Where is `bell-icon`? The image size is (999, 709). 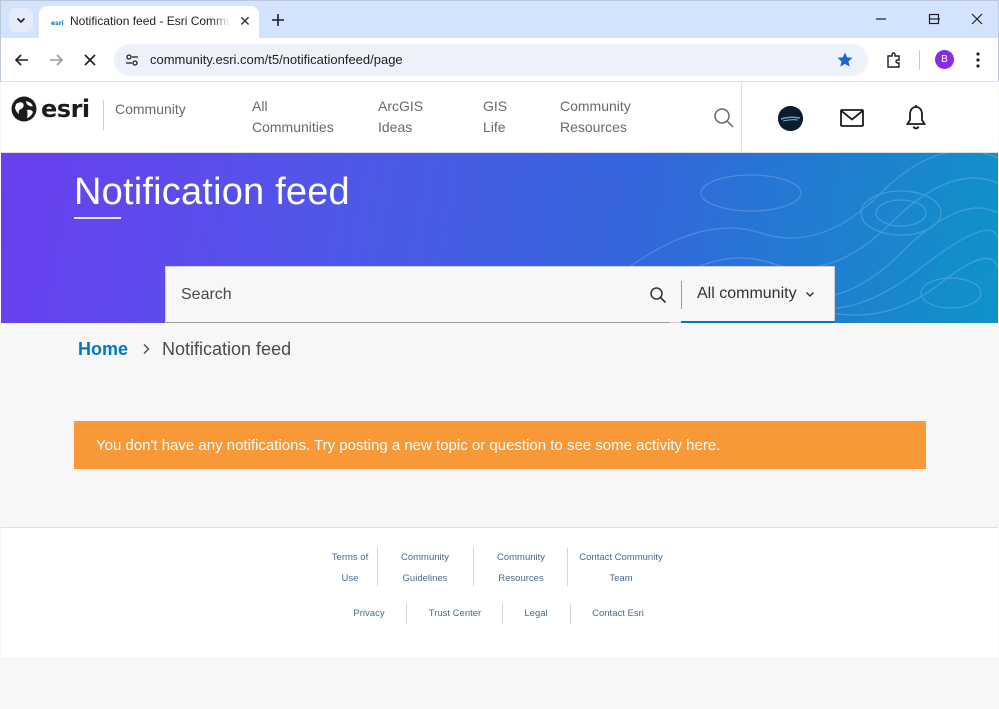
bell-icon is located at coordinates (916, 118).